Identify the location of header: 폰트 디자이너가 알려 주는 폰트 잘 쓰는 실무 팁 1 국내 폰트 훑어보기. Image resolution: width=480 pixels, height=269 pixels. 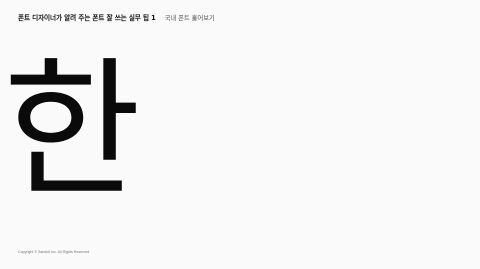
(116, 17).